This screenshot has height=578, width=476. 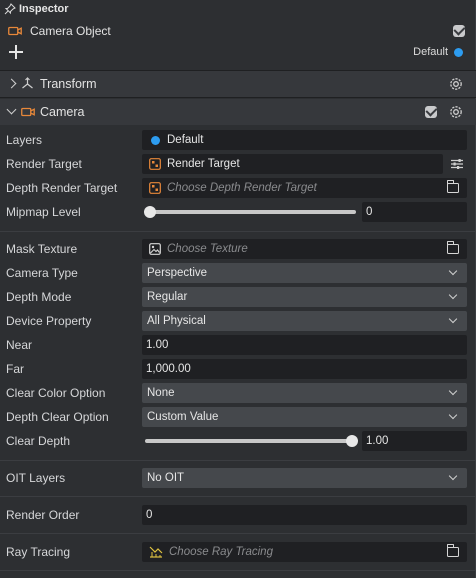 I want to click on pin-icon, so click(x=10, y=9).